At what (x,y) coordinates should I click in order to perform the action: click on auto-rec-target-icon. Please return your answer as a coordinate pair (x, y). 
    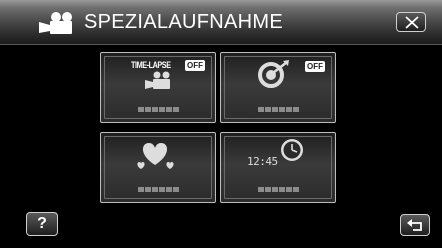
    Looking at the image, I should click on (273, 74).